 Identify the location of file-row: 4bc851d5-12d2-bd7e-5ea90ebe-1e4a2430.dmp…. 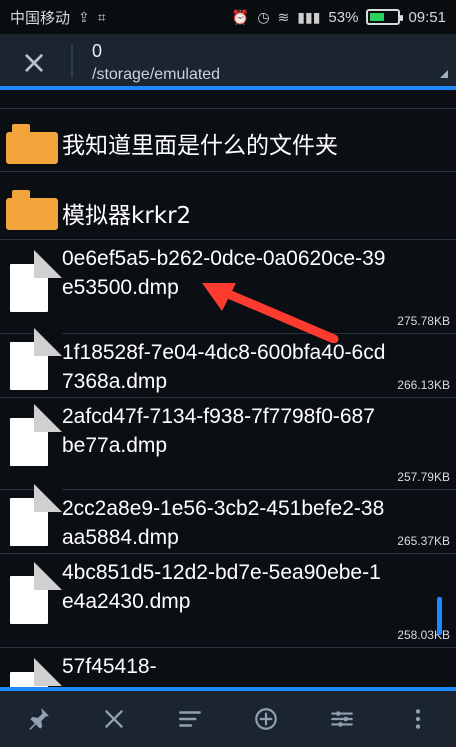
(228, 601).